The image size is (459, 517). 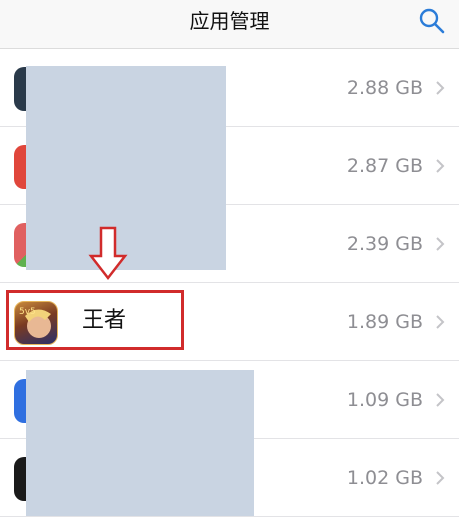 What do you see at coordinates (384, 88) in the screenshot?
I see `app-size: 2.88 GB` at bounding box center [384, 88].